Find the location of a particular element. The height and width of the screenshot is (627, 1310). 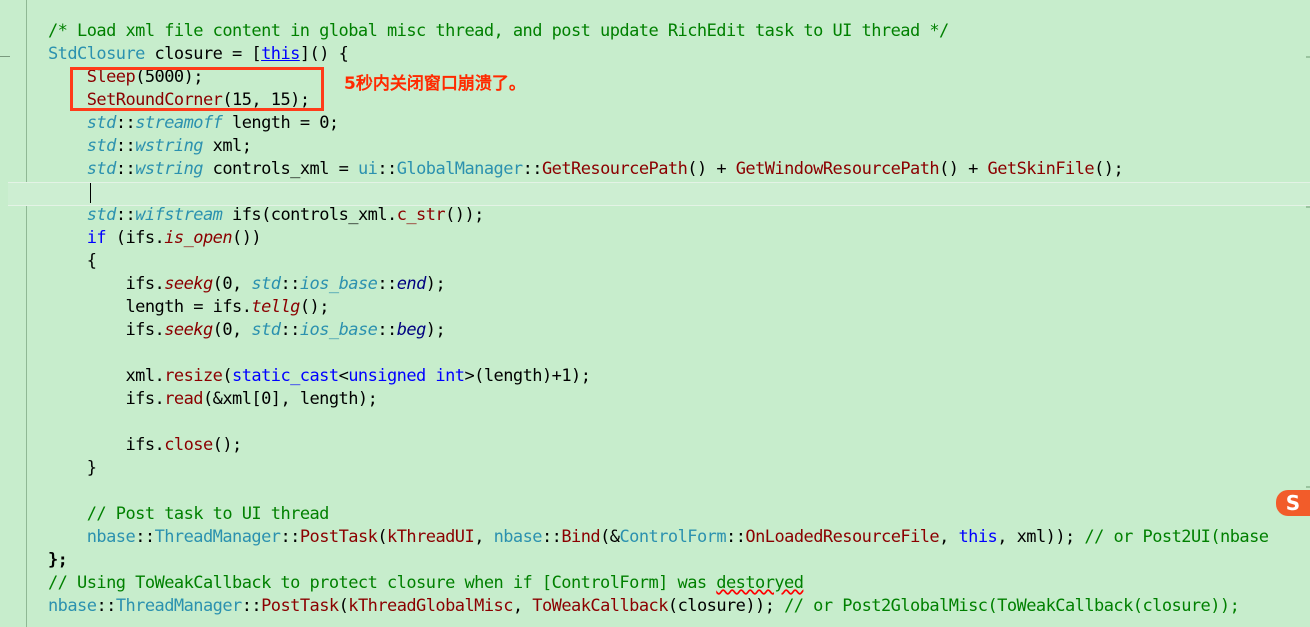

code-line-12: ifs.seekg(0, std::ios_base::end); is located at coordinates (247, 284).